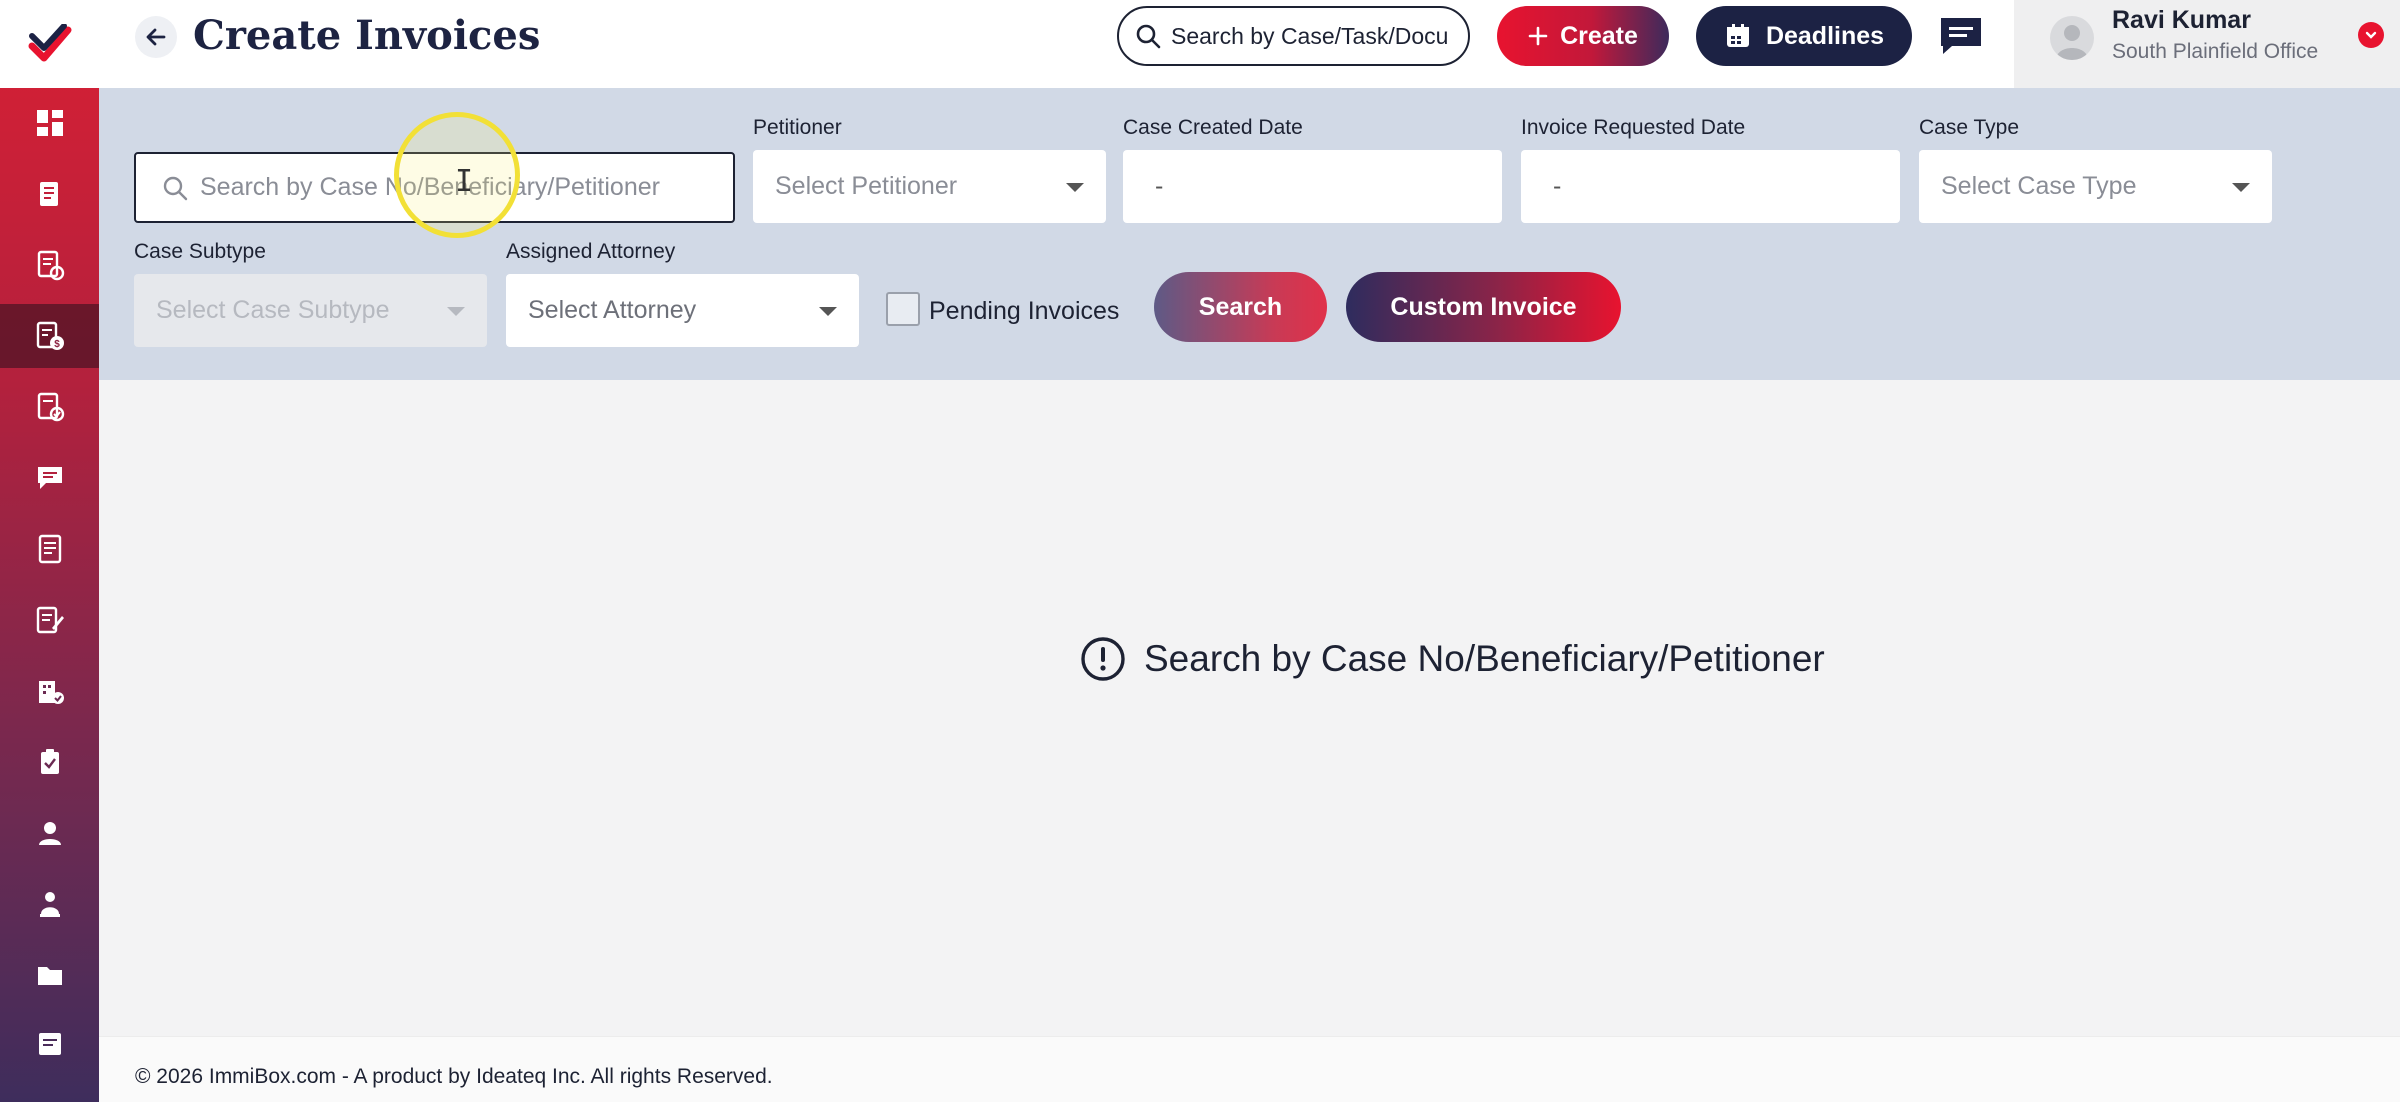 The image size is (2400, 1102). I want to click on sidebar-item-folder, so click(49, 975).